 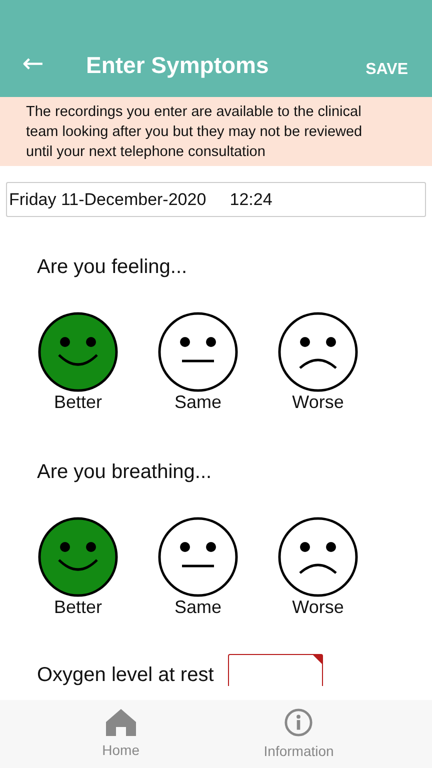 What do you see at coordinates (178, 65) in the screenshot?
I see `screen-title: Enter Symptoms` at bounding box center [178, 65].